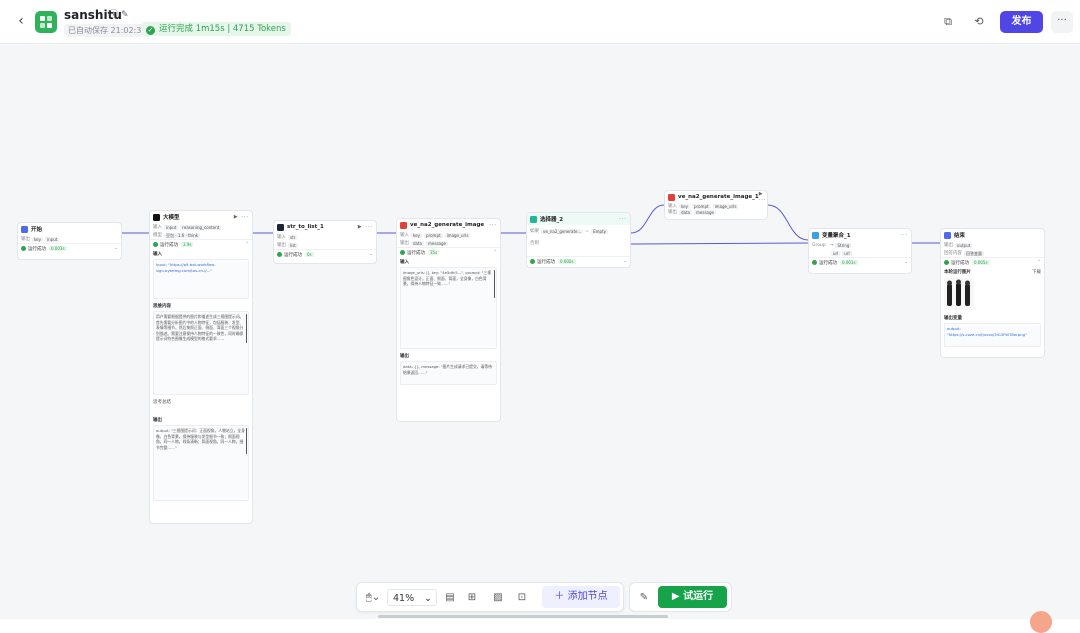 The width and height of the screenshot is (1080, 633). What do you see at coordinates (974, 253) in the screenshot?
I see `tag: 回答变量` at bounding box center [974, 253].